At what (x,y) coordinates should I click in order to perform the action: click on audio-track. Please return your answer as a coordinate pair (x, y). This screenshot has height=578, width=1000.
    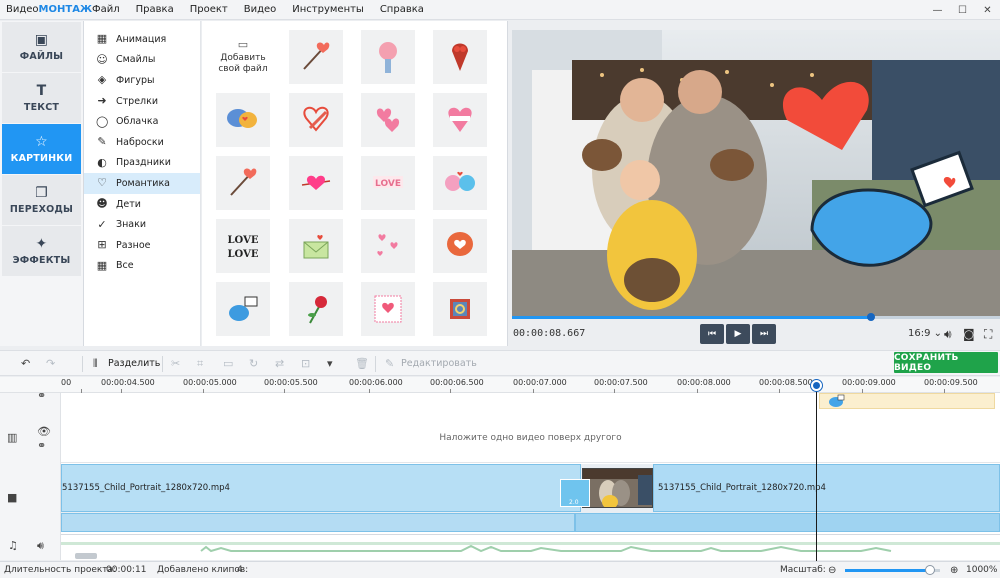
    Looking at the image, I should click on (530, 547).